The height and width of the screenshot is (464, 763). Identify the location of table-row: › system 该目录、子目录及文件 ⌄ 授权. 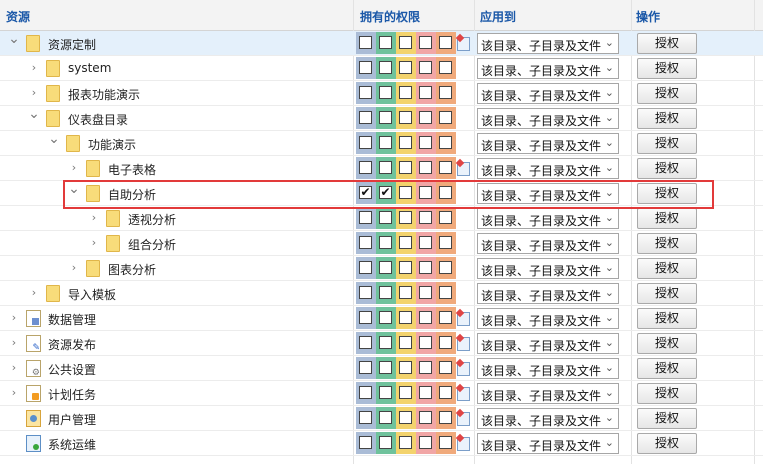
(381, 68).